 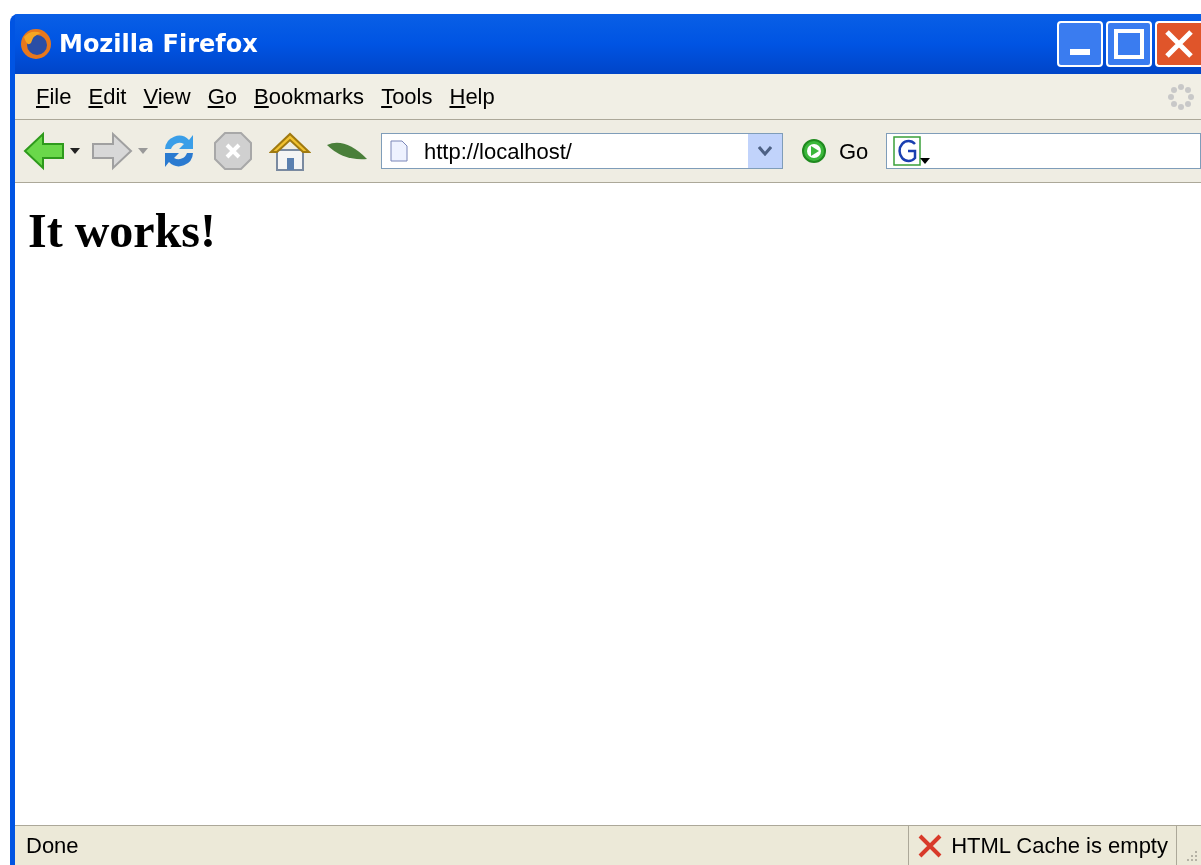 I want to click on address-field: http://localhost/, so click(x=582, y=151).